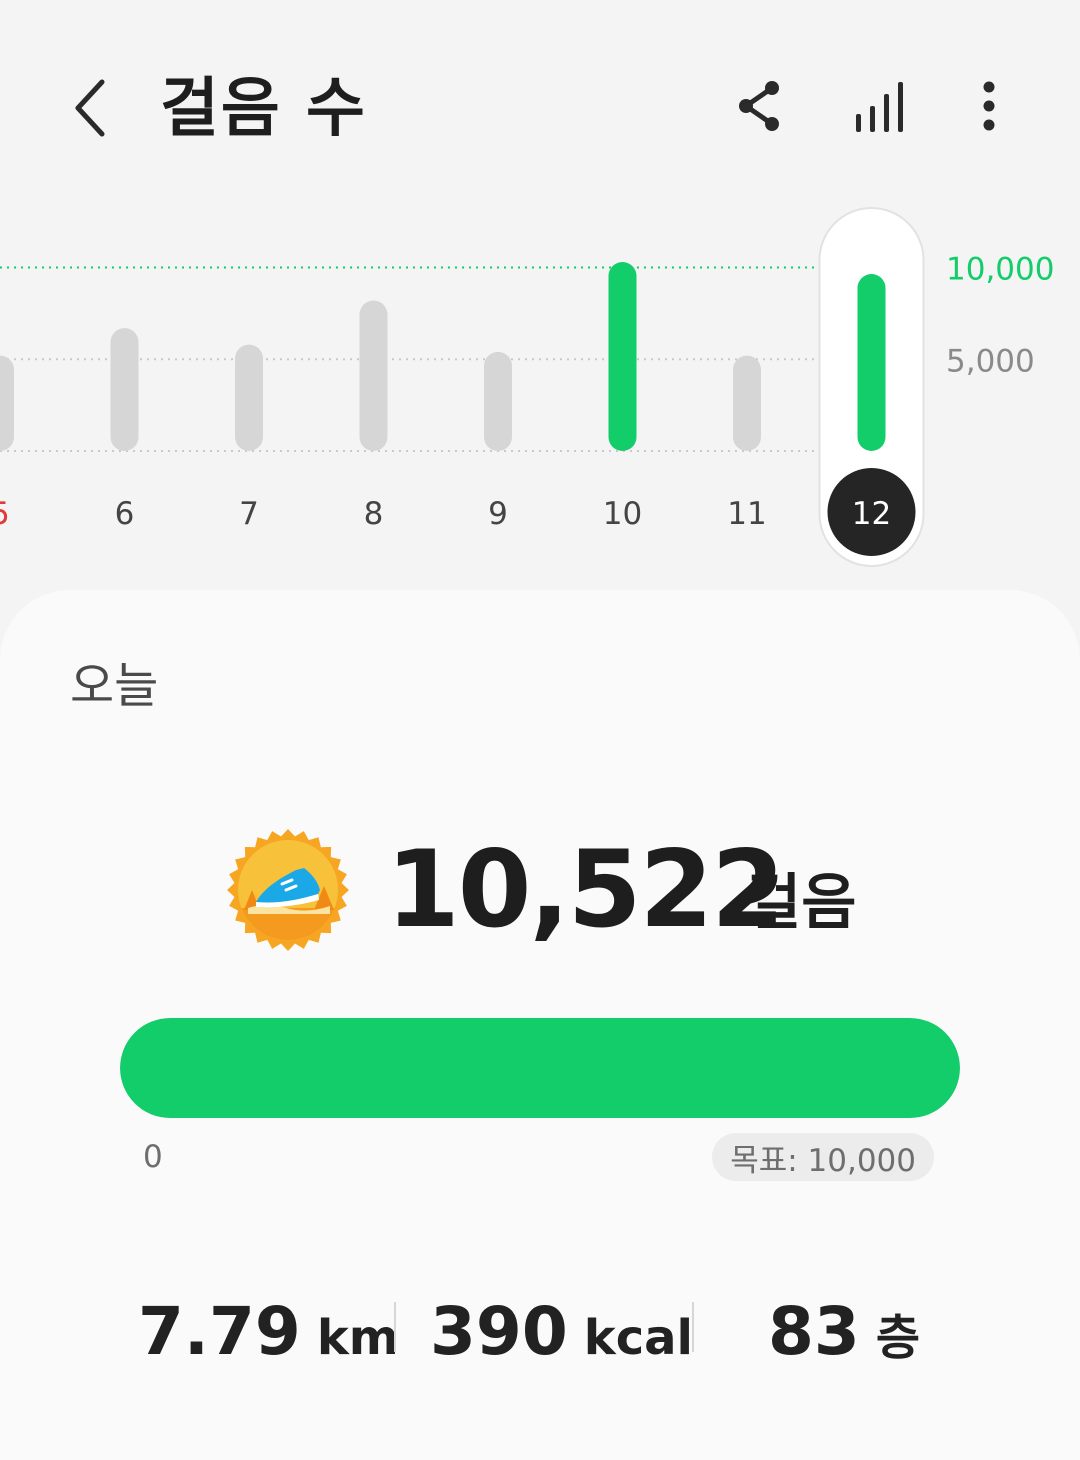 The image size is (1080, 1460). I want to click on goal-chip: 목표: 10,000, so click(823, 1157).